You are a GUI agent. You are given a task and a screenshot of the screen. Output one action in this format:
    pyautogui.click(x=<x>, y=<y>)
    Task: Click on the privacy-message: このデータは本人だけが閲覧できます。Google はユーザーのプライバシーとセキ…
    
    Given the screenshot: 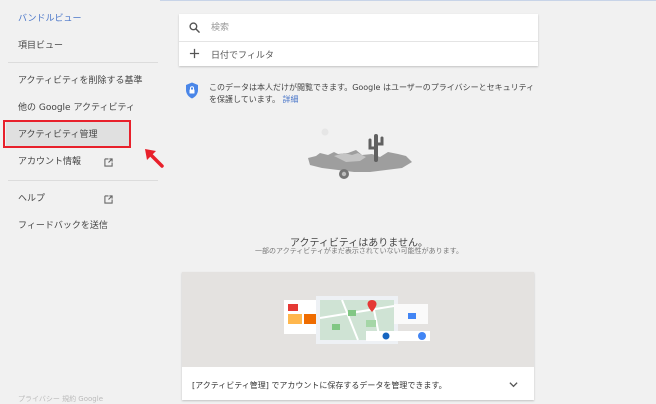 What is the action you would take?
    pyautogui.click(x=372, y=93)
    